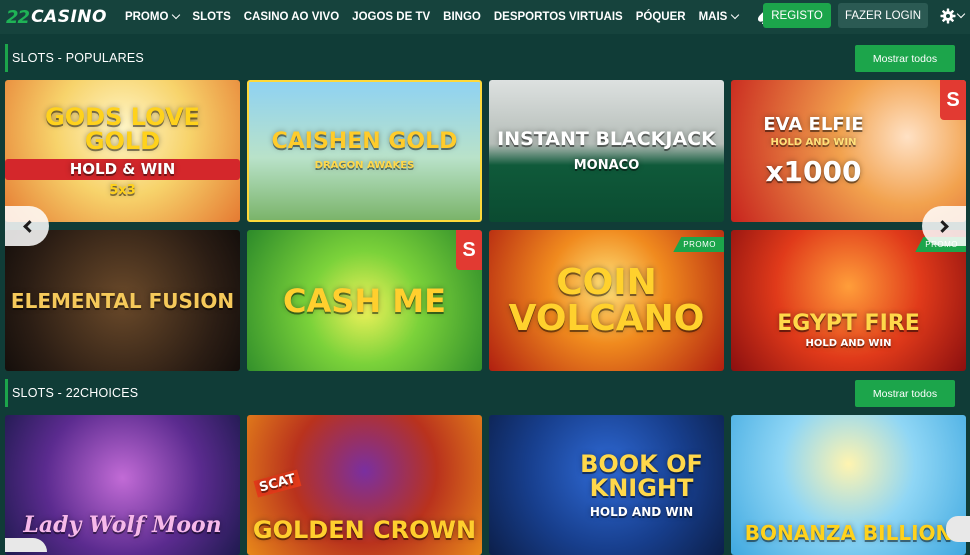  I want to click on game-tile: COIN VOLCANO PROMO, so click(606, 300).